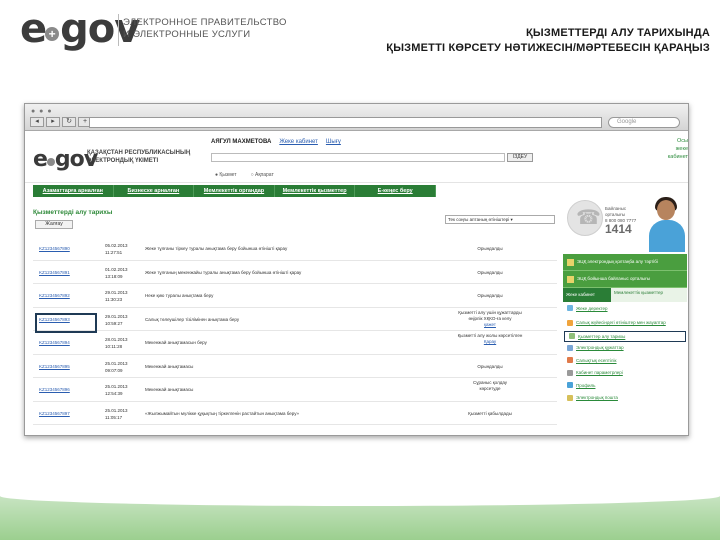  I want to click on nav-gov-agencies: Мемлекеттік органдар, so click(234, 191).